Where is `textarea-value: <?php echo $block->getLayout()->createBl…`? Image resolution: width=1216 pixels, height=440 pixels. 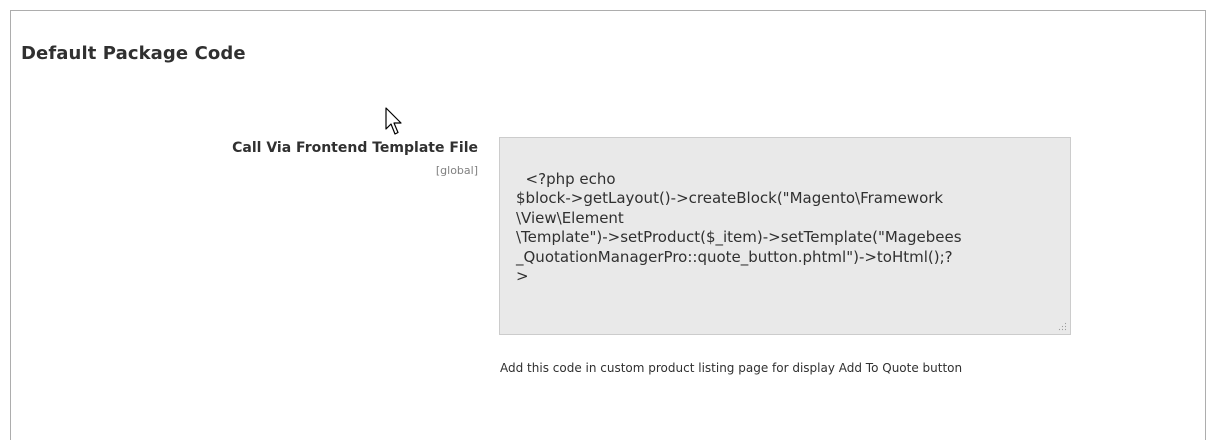 textarea-value: <?php echo $block->getLayout()->createBl… is located at coordinates (739, 228).